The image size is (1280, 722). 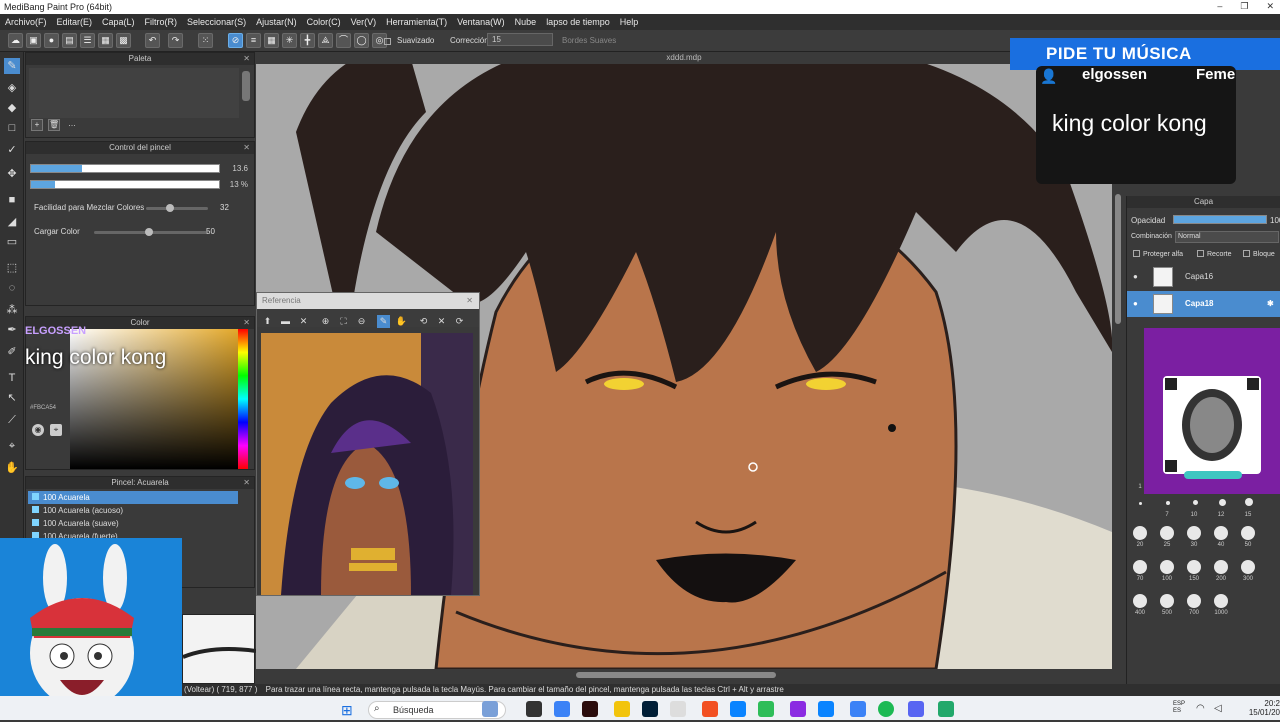 What do you see at coordinates (416, 22) in the screenshot?
I see `menu-herramienta: Herramienta(T)` at bounding box center [416, 22].